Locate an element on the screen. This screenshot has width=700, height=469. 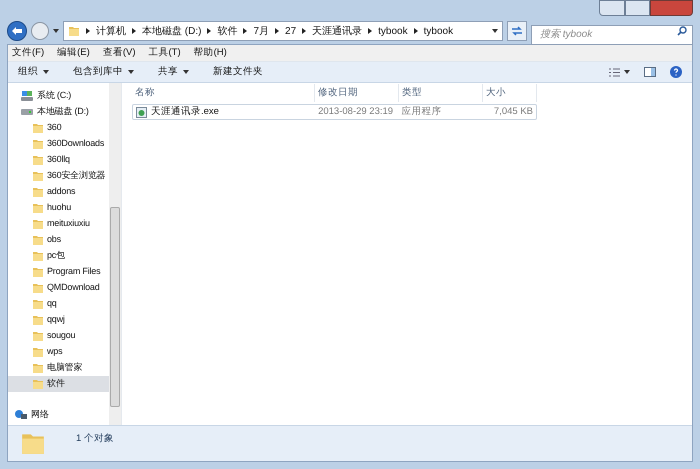
tree-item: pc包 is located at coordinates (58, 256).